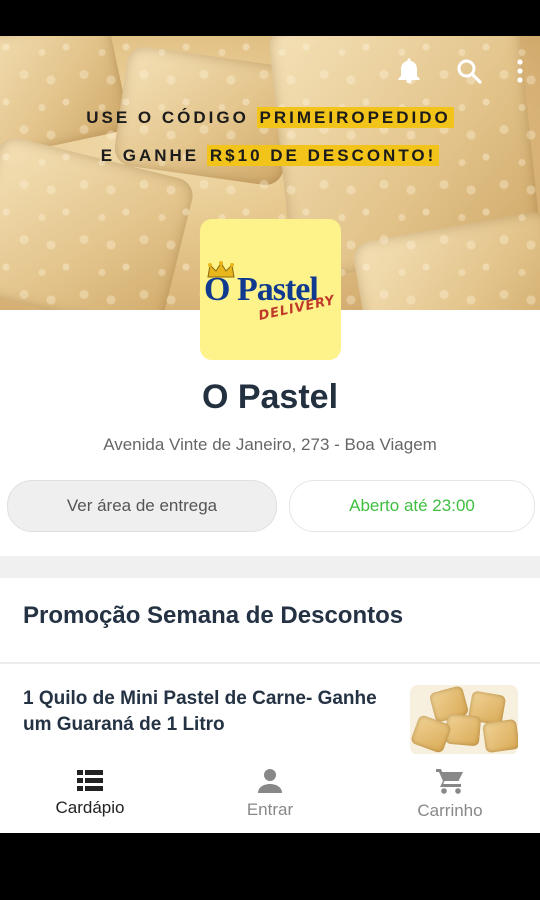 The height and width of the screenshot is (900, 540). Describe the element at coordinates (90, 793) in the screenshot. I see `nav-item-cardapio: Cardápio` at that location.